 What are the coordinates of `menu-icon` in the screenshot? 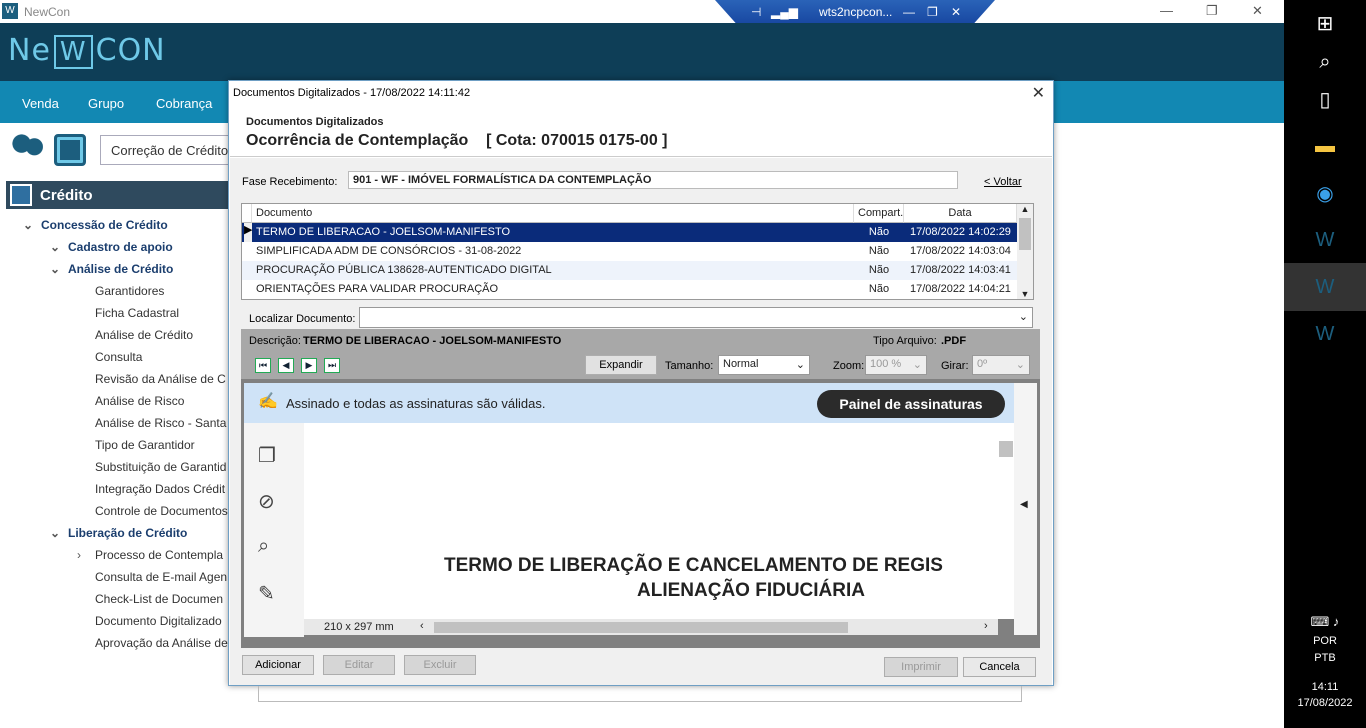 It's located at (21, 195).